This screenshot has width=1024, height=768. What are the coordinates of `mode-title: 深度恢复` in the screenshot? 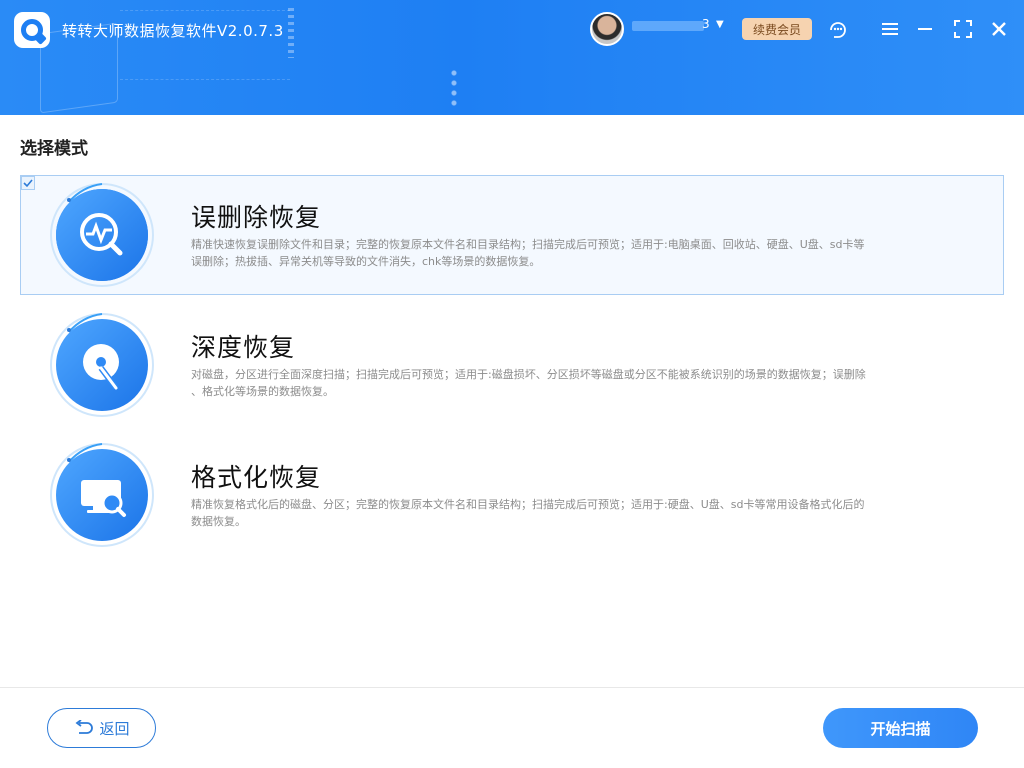 It's located at (243, 347).